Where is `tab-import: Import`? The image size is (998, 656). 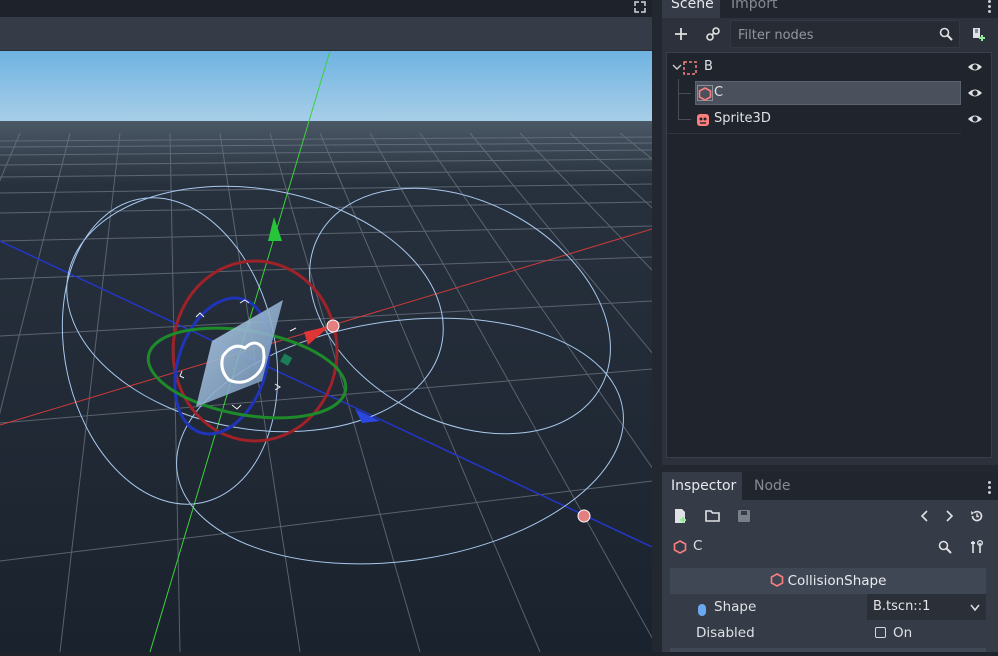
tab-import: Import is located at coordinates (754, 9).